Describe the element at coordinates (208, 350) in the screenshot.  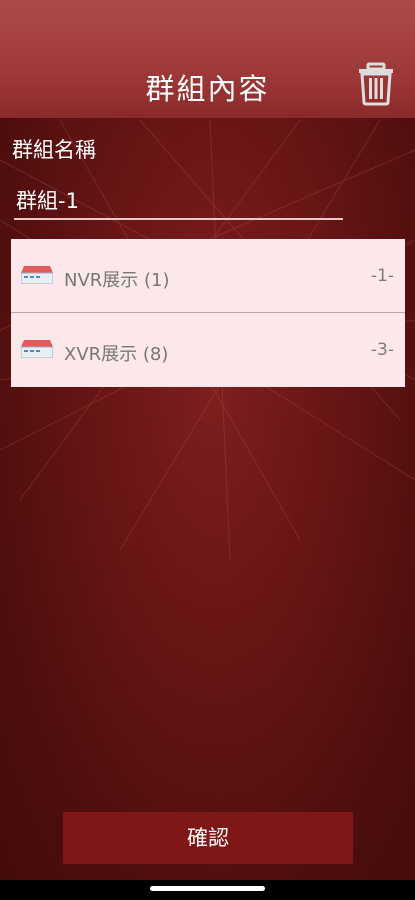
I see `list-item: XVR展示 (8) -3-` at that location.